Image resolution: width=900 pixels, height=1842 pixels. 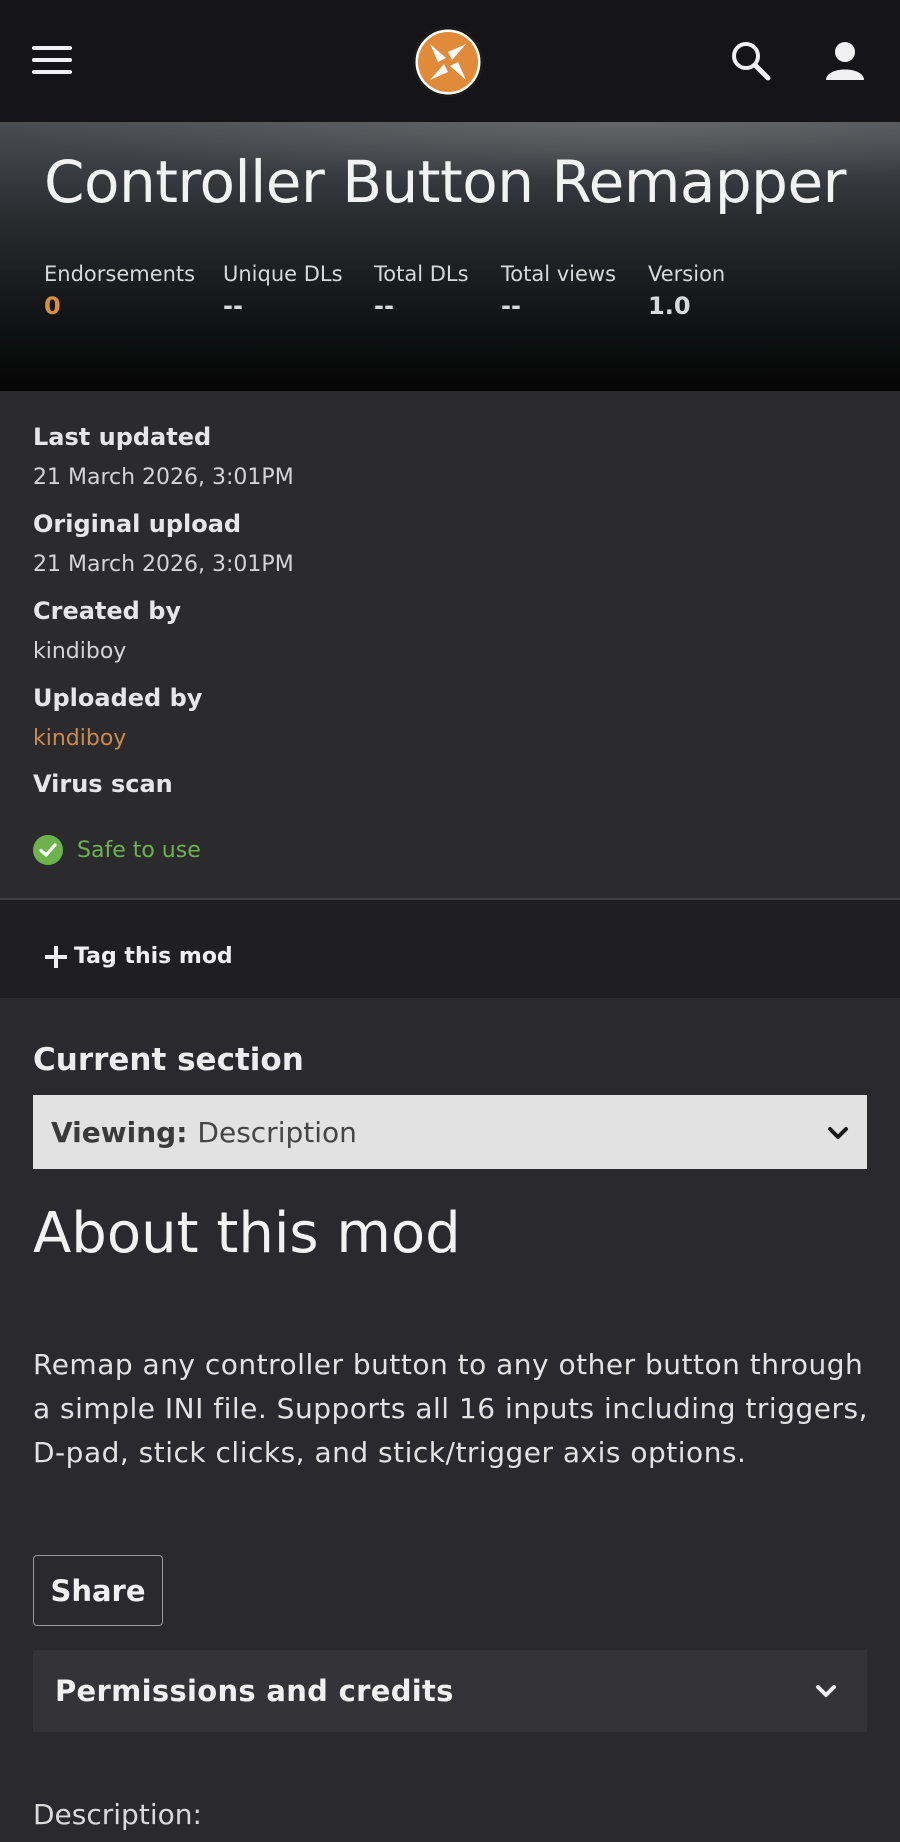 I want to click on permissions-label: Permissions and credits, so click(x=254, y=1691).